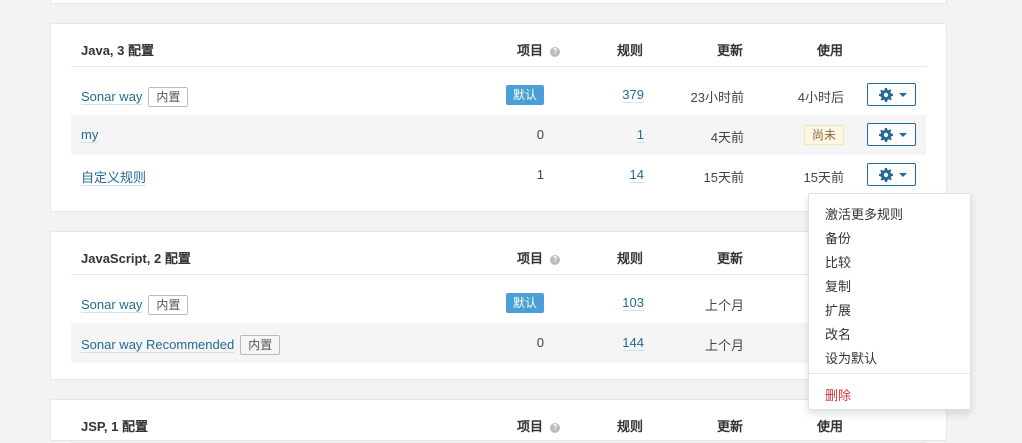 The width and height of the screenshot is (1022, 443). What do you see at coordinates (838, 237) in the screenshot?
I see `menu-item-backup: 备份` at bounding box center [838, 237].